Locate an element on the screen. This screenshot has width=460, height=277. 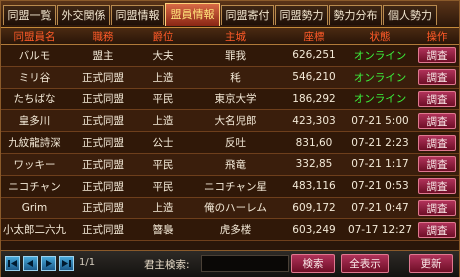
member-coord: 603,249 is located at coordinates (314, 229).